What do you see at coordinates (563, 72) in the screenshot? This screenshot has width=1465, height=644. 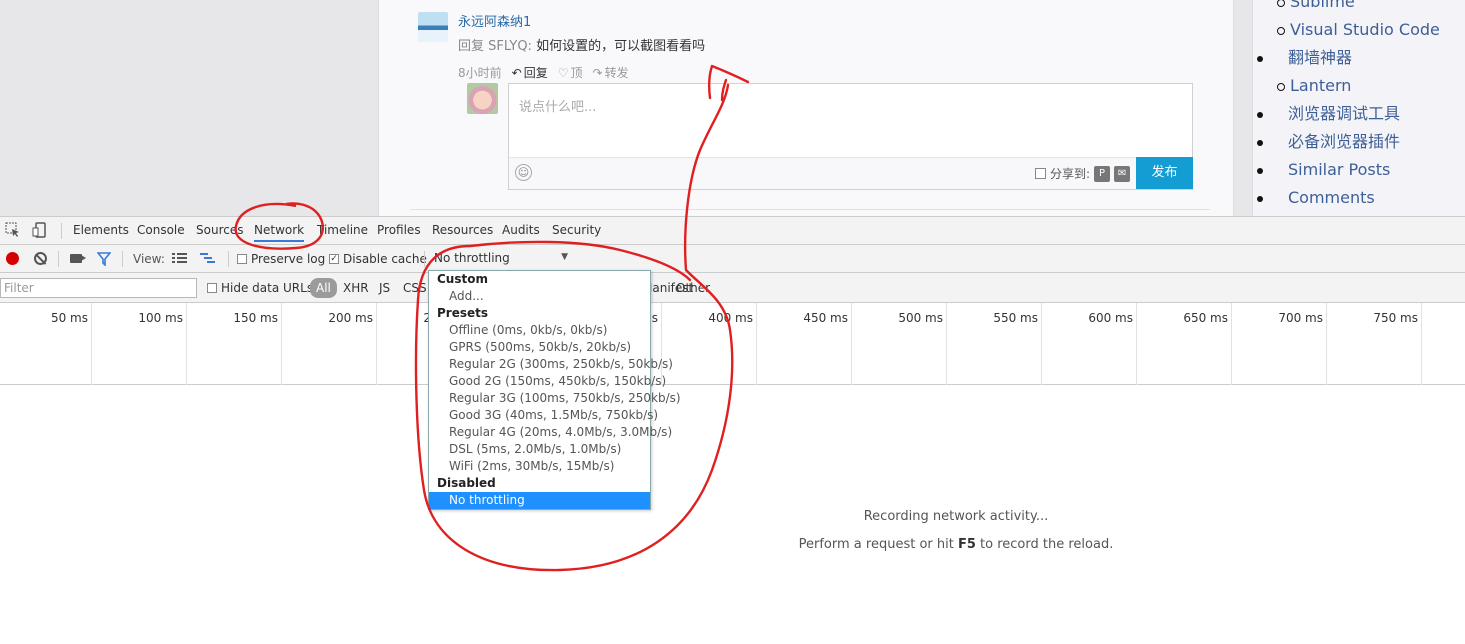 I see `heart-icon: ♡` at bounding box center [563, 72].